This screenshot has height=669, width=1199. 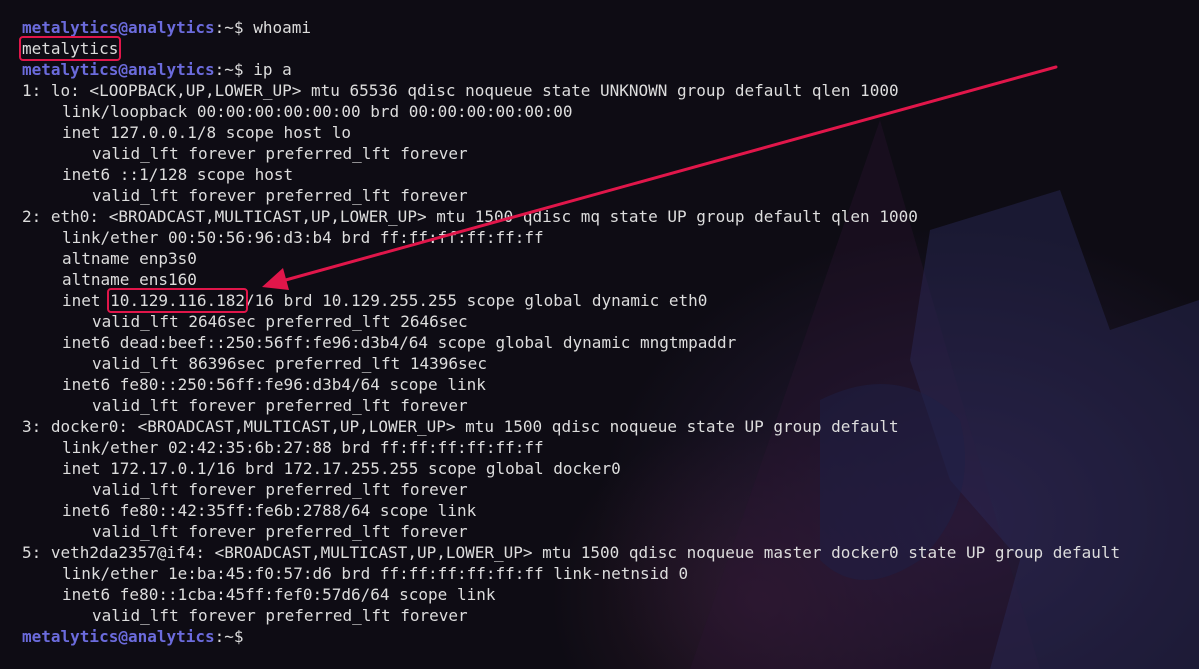 What do you see at coordinates (129, 279) in the screenshot?
I see `output-line: altname ens160` at bounding box center [129, 279].